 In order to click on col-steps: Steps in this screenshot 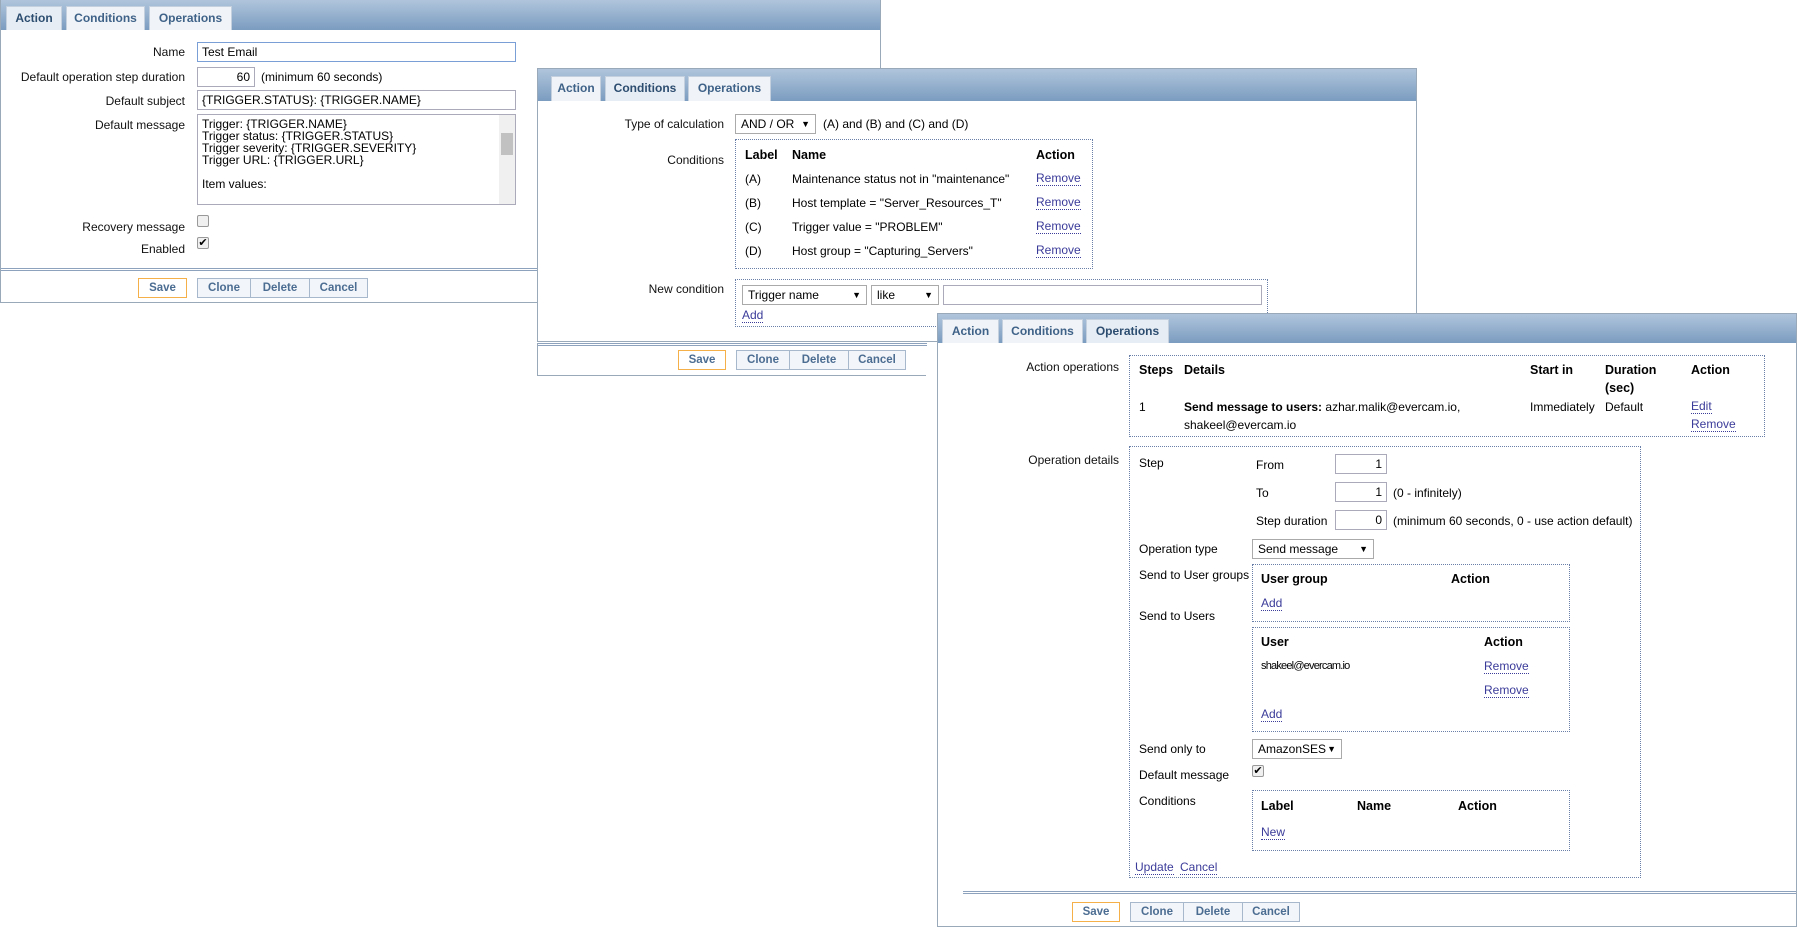, I will do `click(1156, 370)`.